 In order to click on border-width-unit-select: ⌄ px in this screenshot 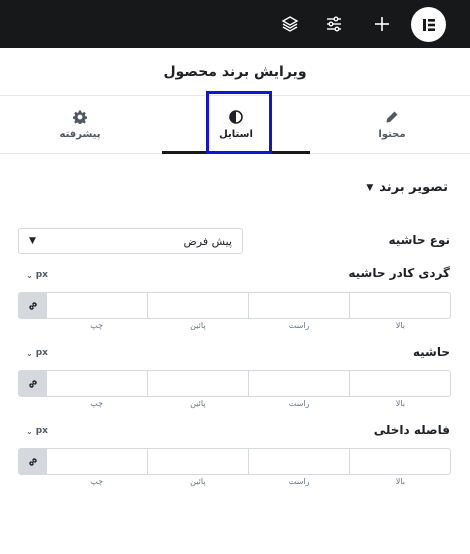, I will do `click(37, 353)`.